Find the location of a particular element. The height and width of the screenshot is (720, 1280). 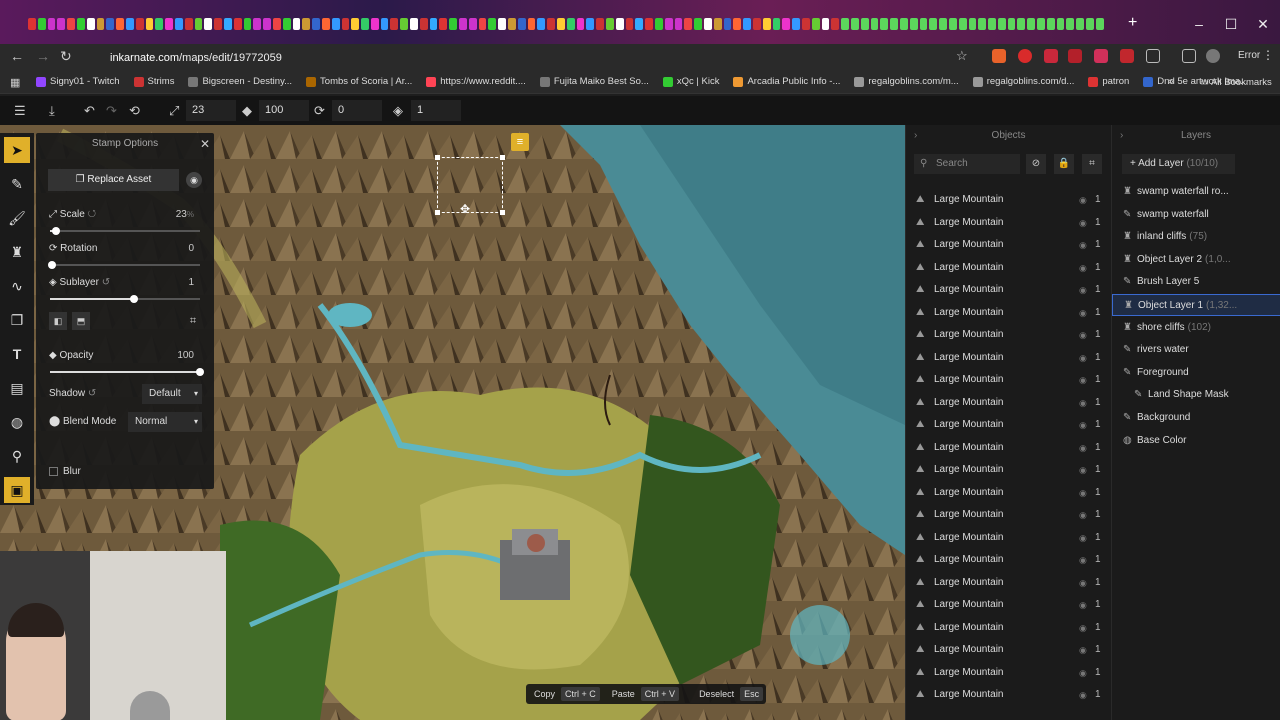

rotation-slider is located at coordinates (124, 265).